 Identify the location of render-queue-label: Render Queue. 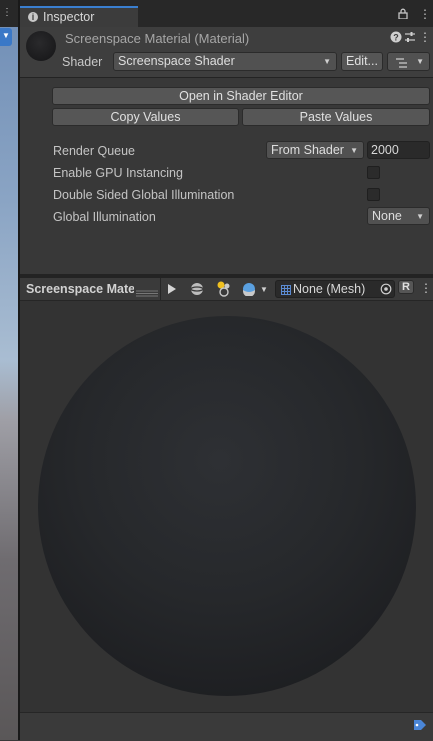
(94, 151).